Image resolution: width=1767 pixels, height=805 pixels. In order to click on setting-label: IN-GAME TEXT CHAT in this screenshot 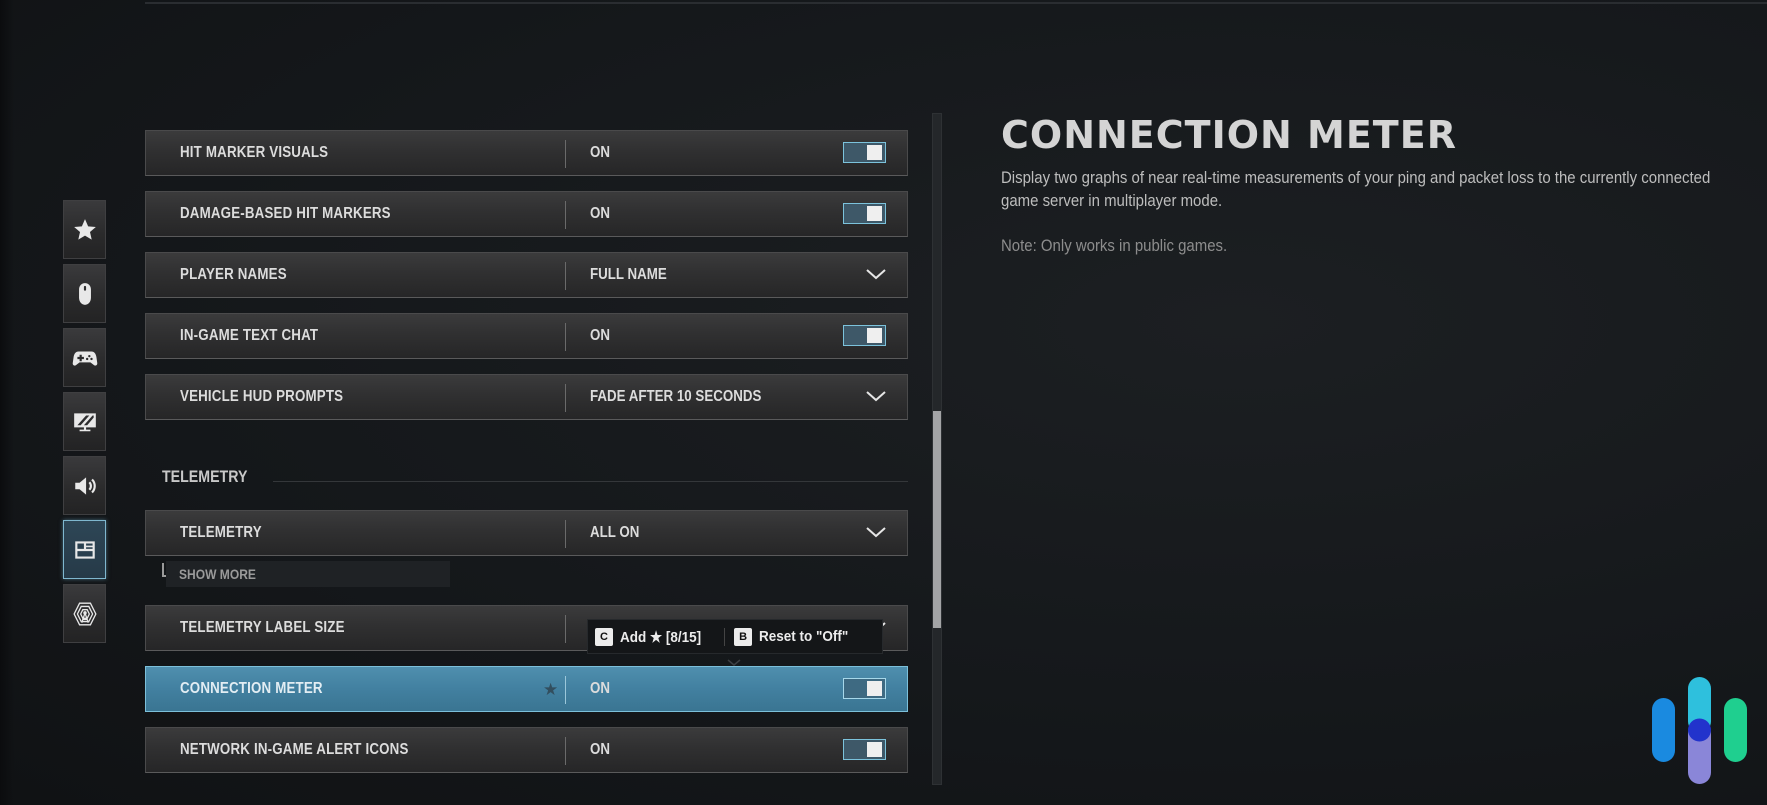, I will do `click(249, 335)`.